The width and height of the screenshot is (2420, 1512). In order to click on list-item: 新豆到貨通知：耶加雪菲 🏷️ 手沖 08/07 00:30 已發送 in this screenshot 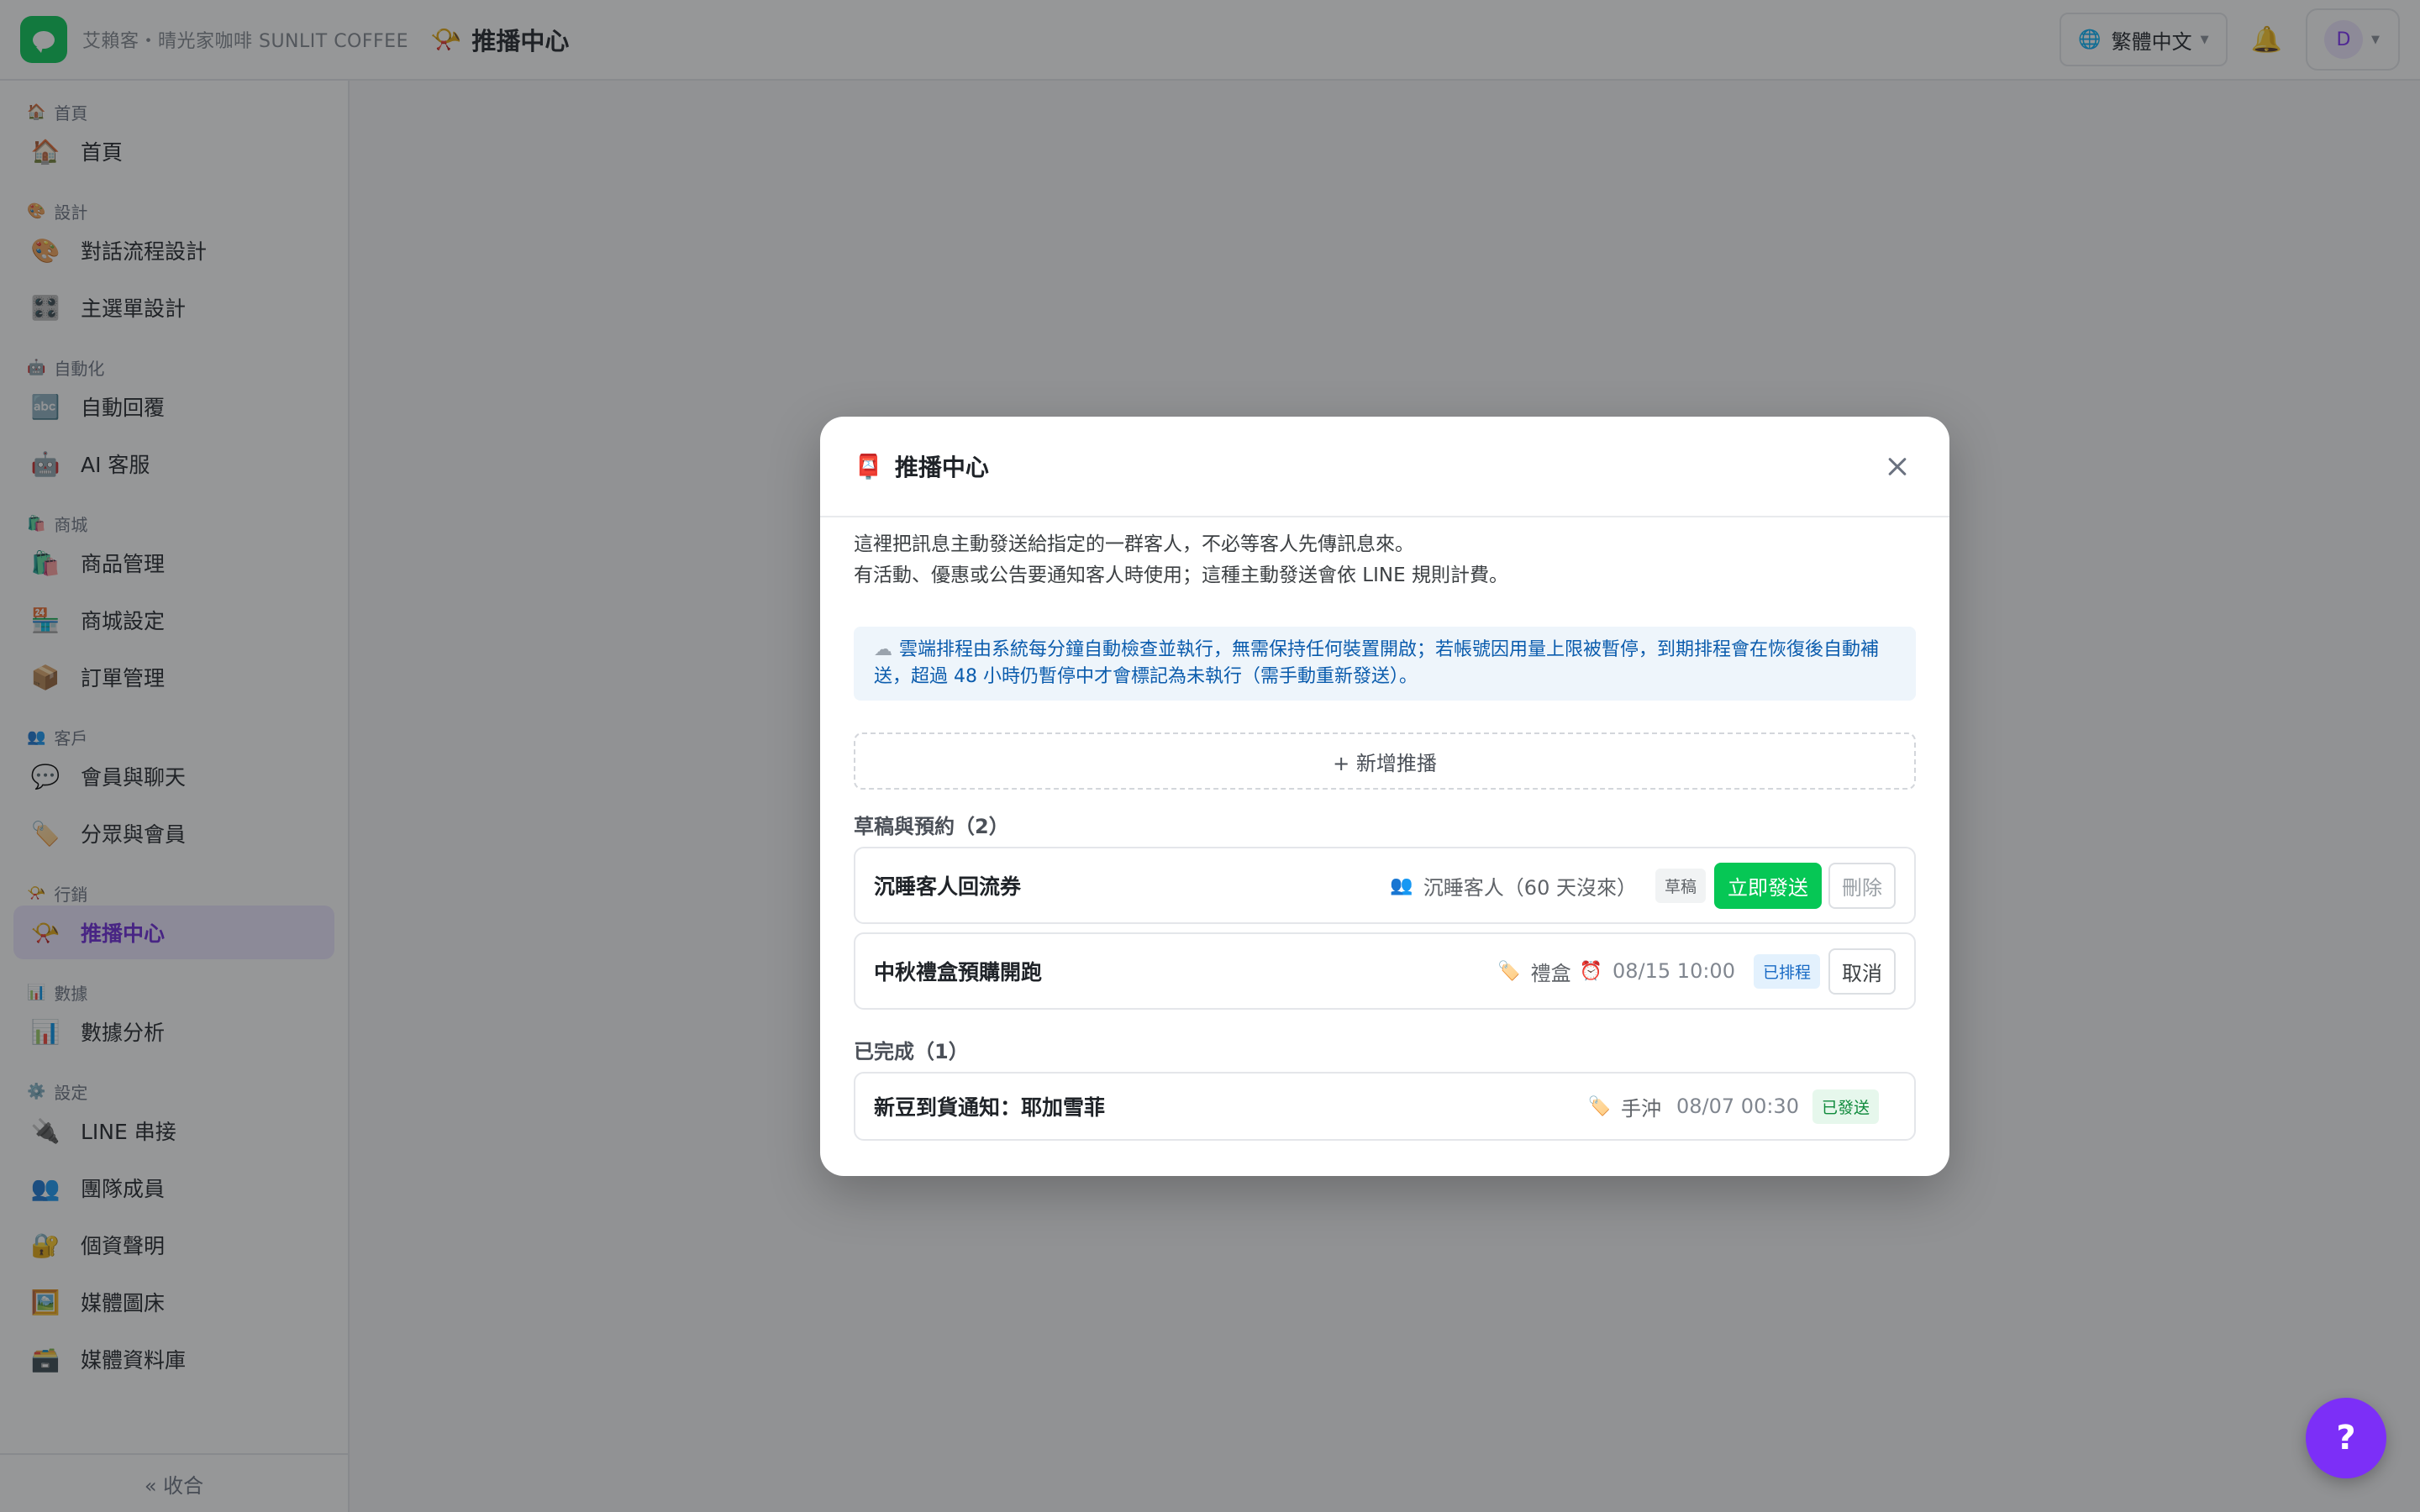, I will do `click(1385, 1106)`.